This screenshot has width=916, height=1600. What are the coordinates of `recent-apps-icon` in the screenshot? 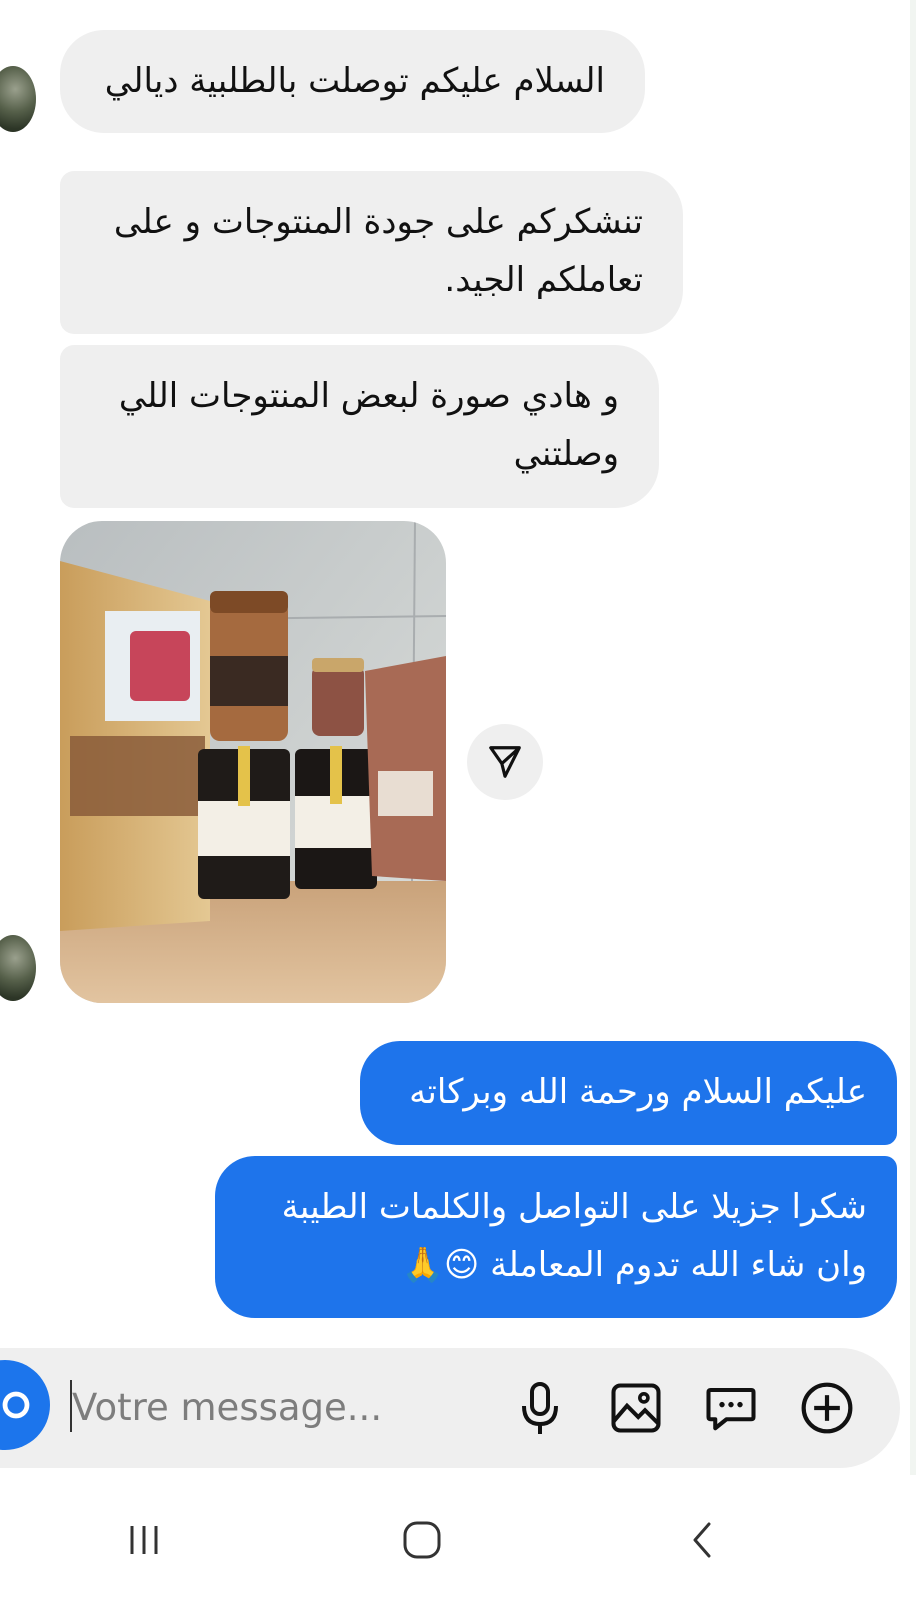 It's located at (144, 1540).